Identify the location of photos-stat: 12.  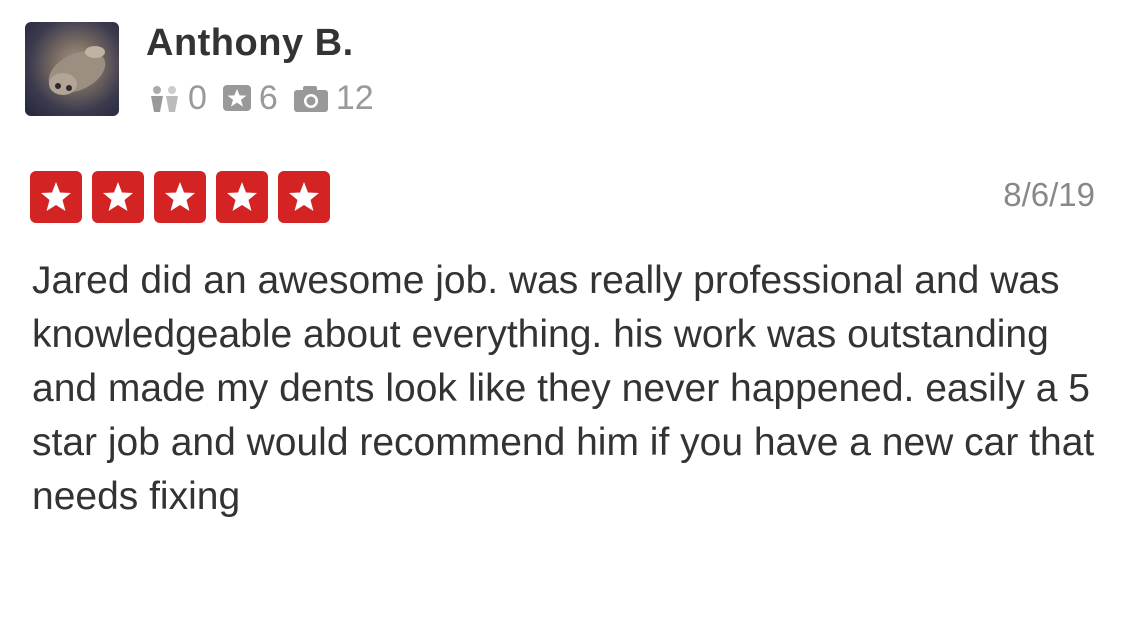
(333, 98).